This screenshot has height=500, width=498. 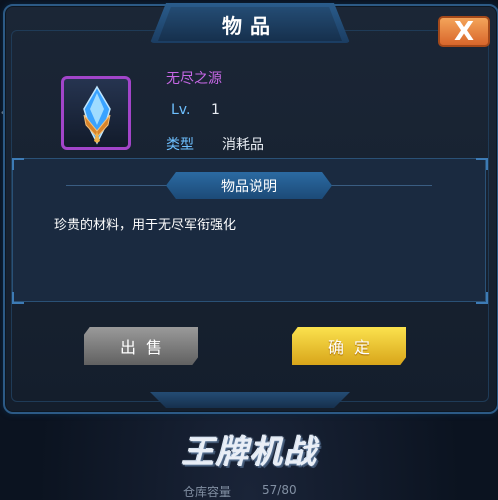 I want to click on logo-text: 王牌机战, so click(x=249, y=452).